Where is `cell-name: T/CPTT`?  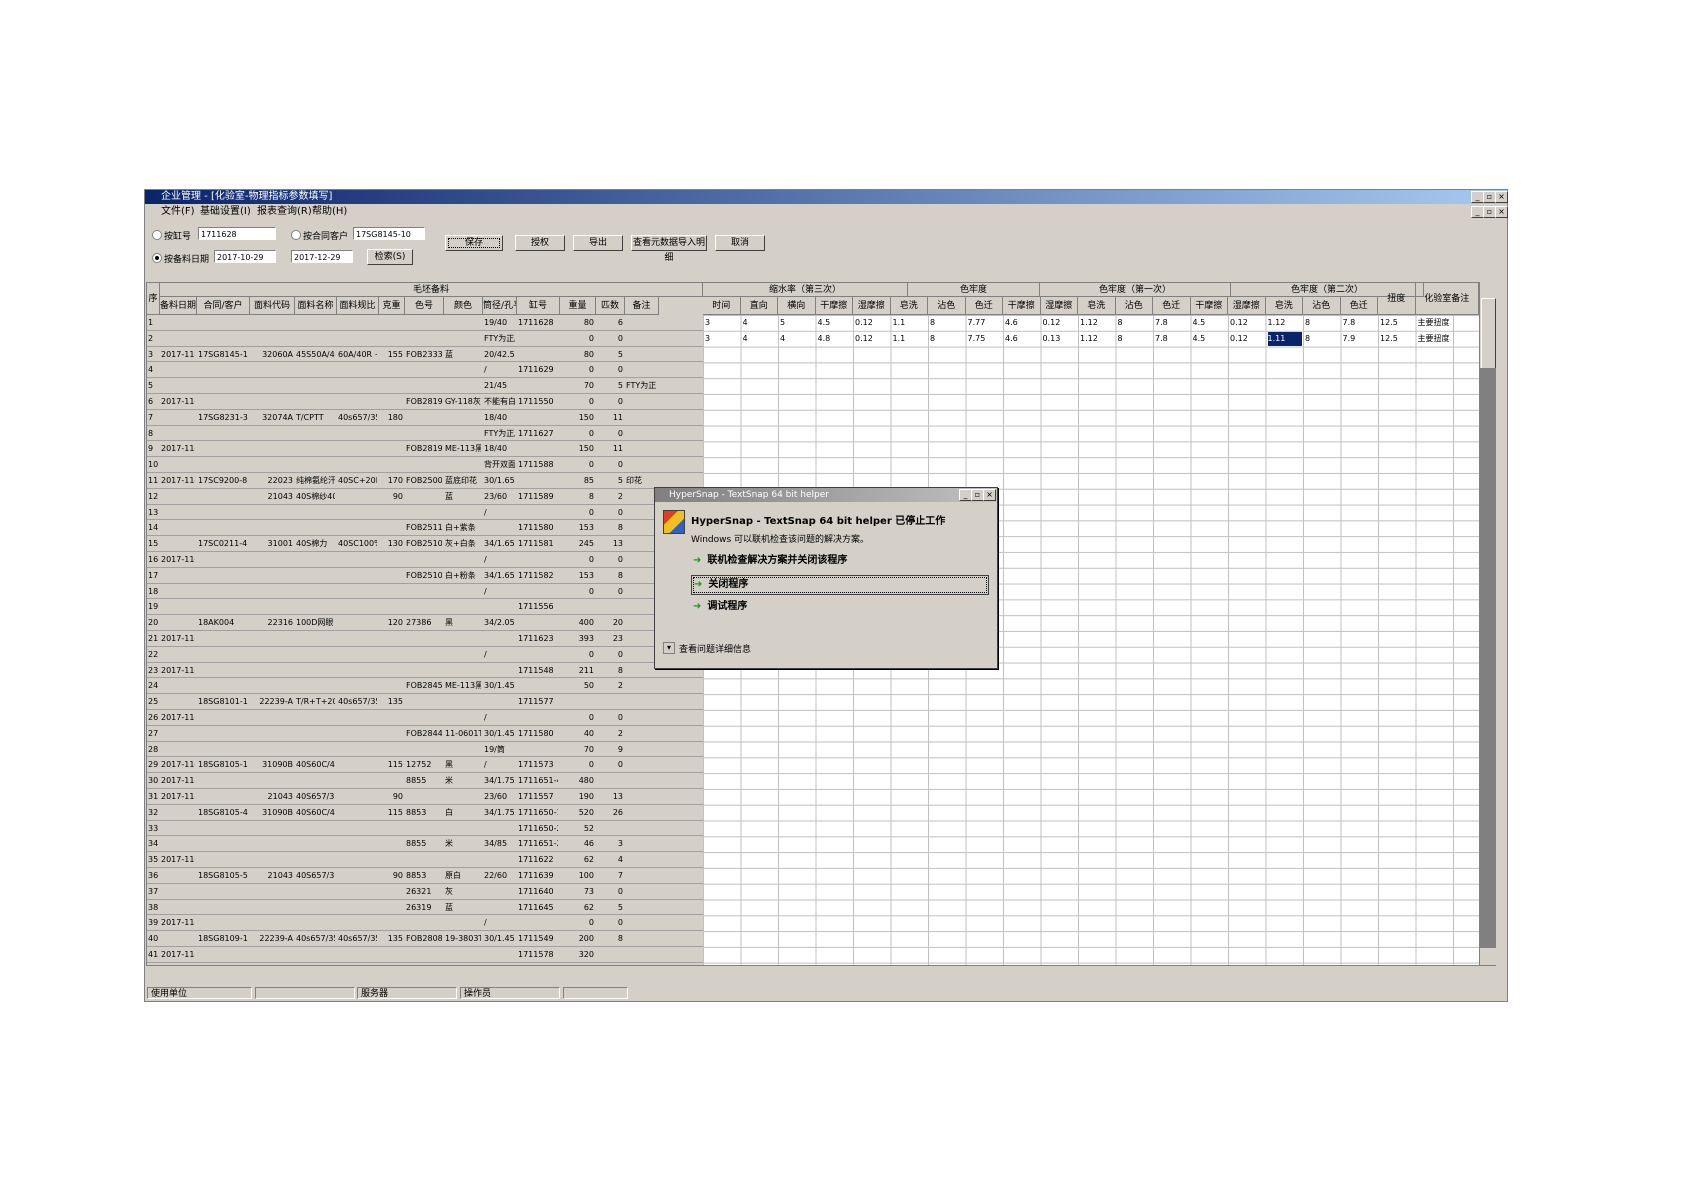
cell-name: T/CPTT is located at coordinates (315, 417).